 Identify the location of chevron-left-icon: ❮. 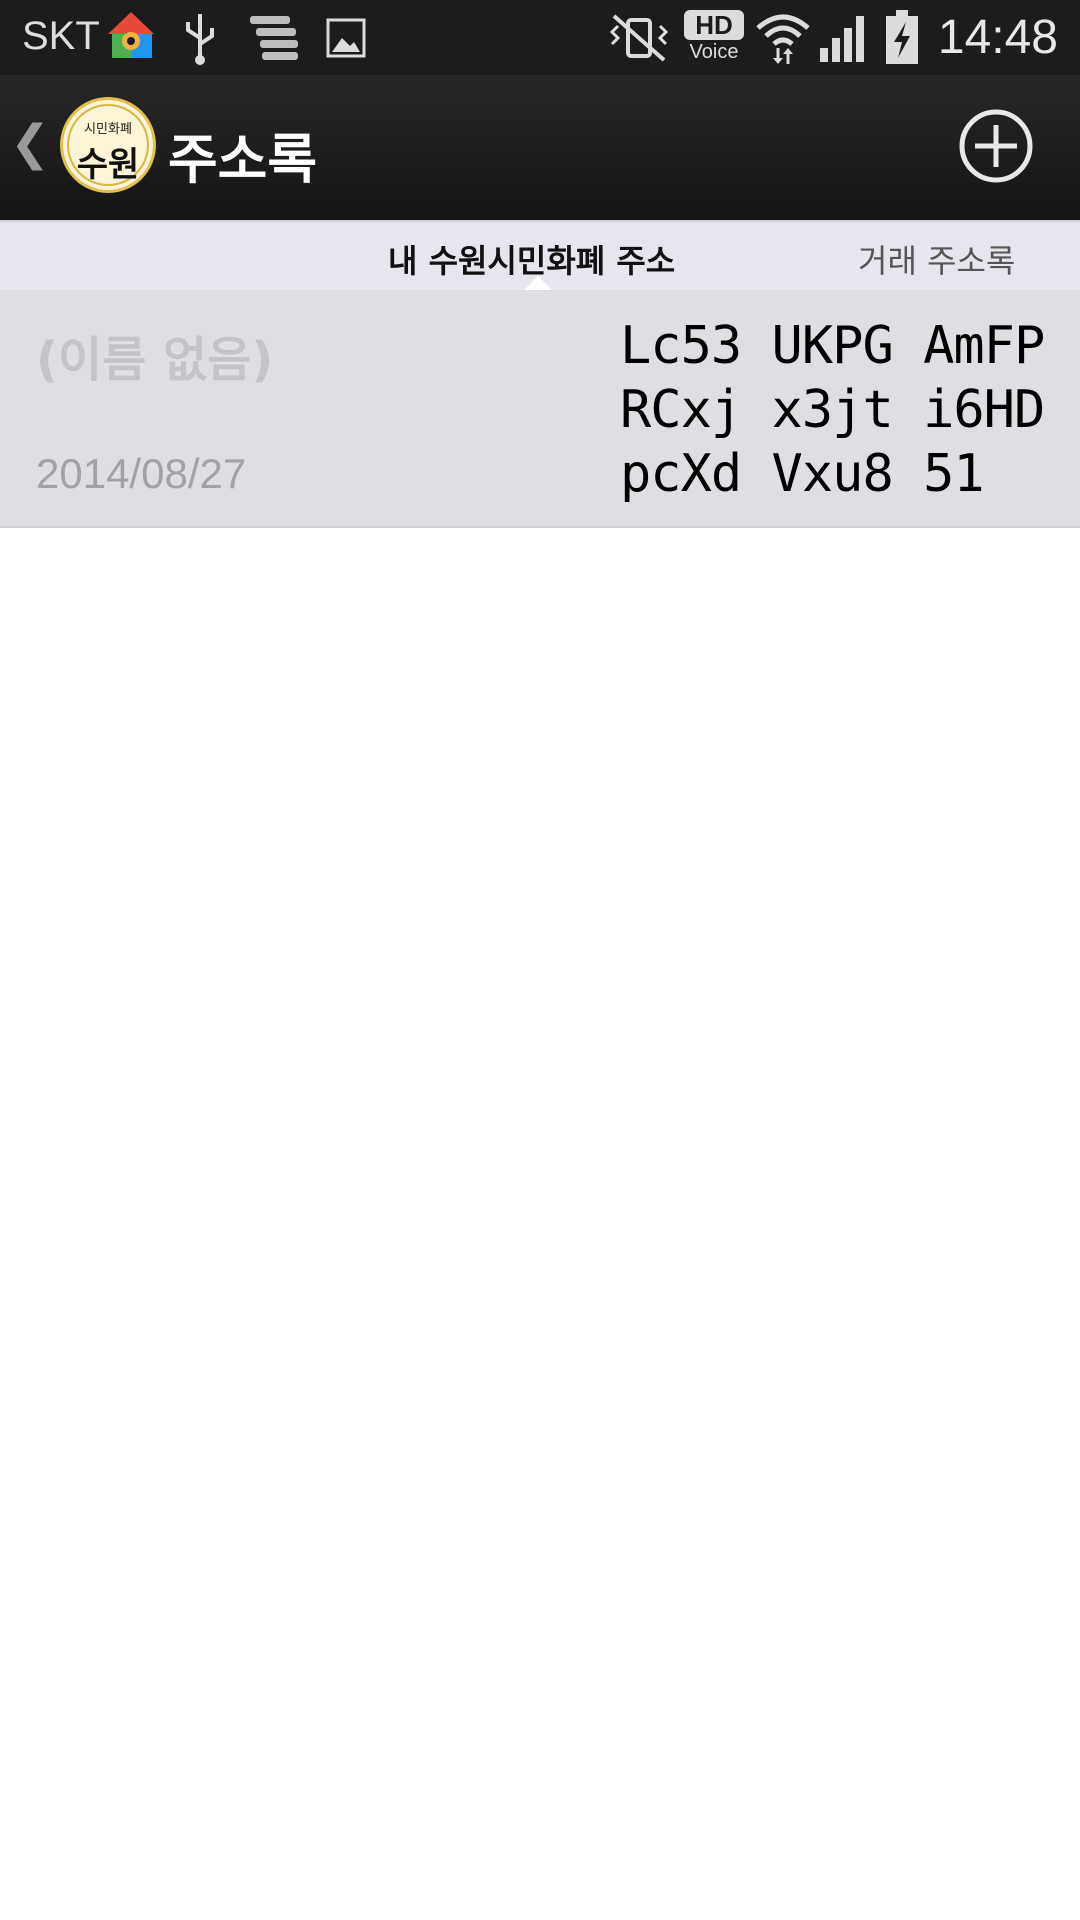
(30, 143).